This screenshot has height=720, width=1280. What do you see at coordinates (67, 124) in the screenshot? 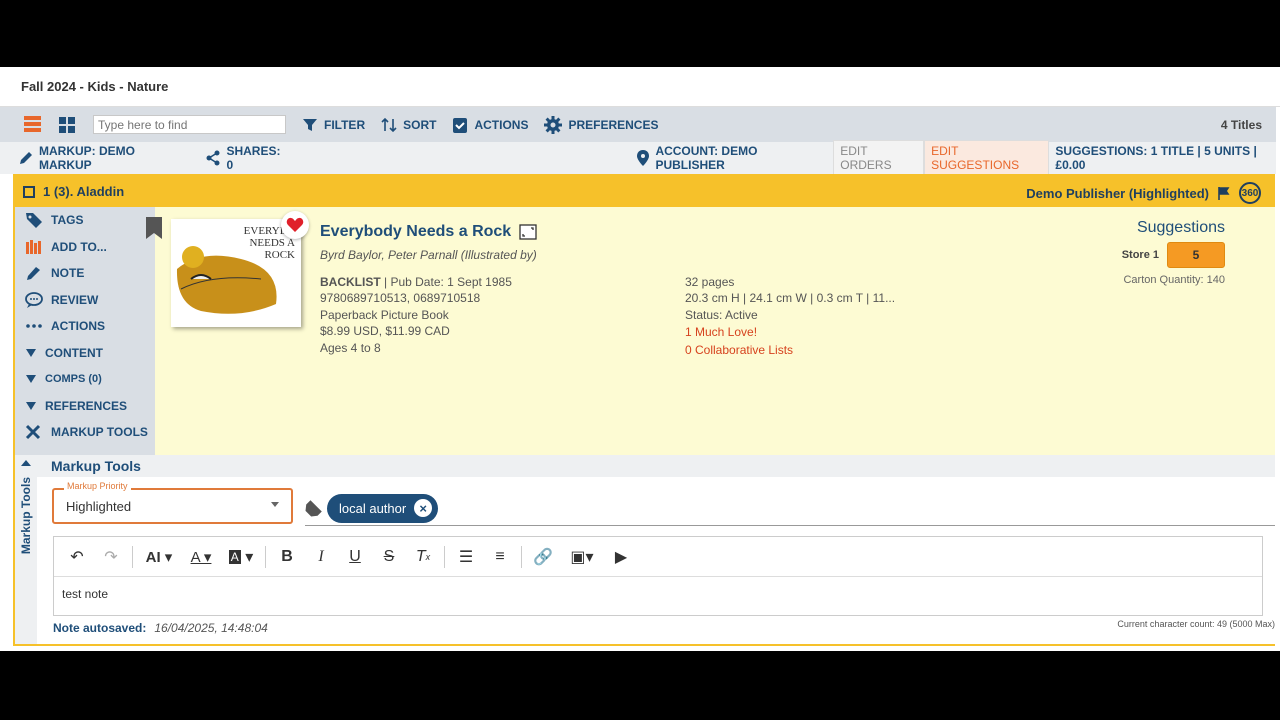
I see `grid-view-icon` at bounding box center [67, 124].